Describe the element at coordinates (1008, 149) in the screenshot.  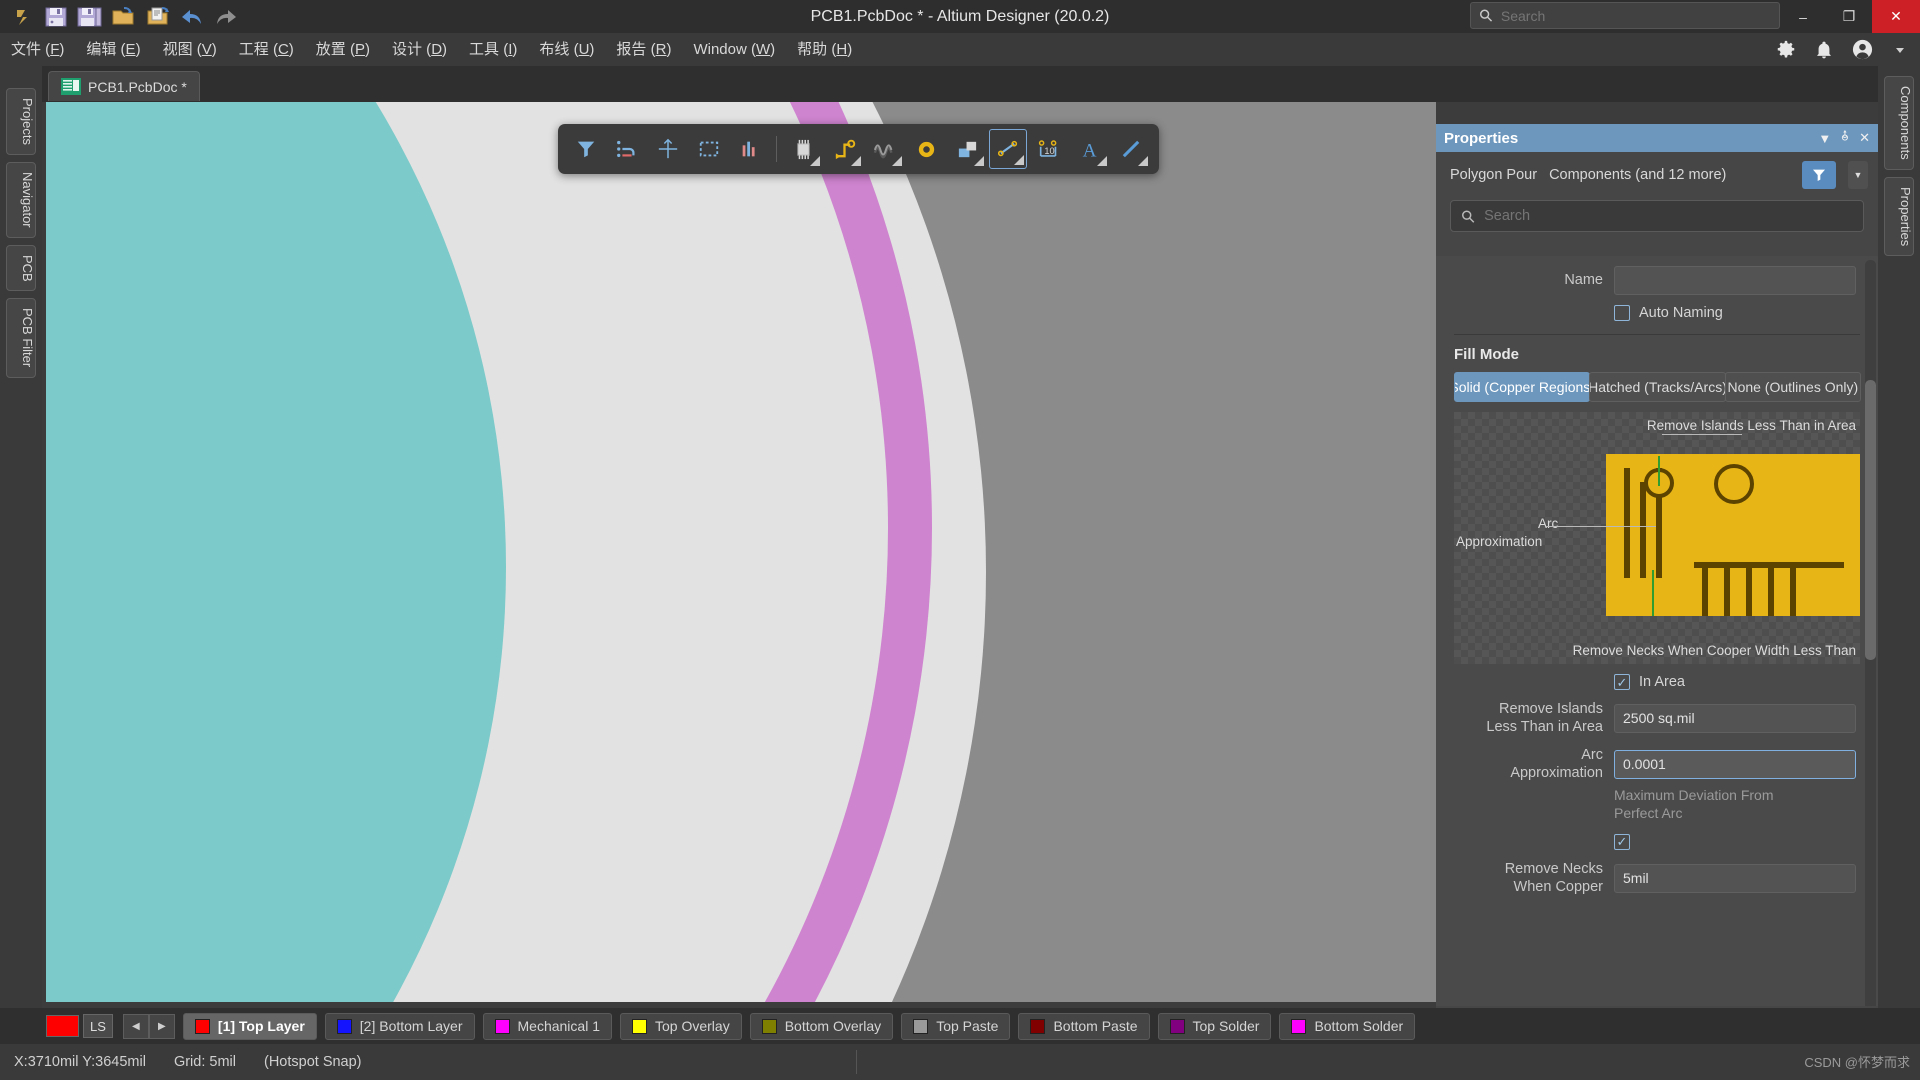
I see `dimension-icon` at that location.